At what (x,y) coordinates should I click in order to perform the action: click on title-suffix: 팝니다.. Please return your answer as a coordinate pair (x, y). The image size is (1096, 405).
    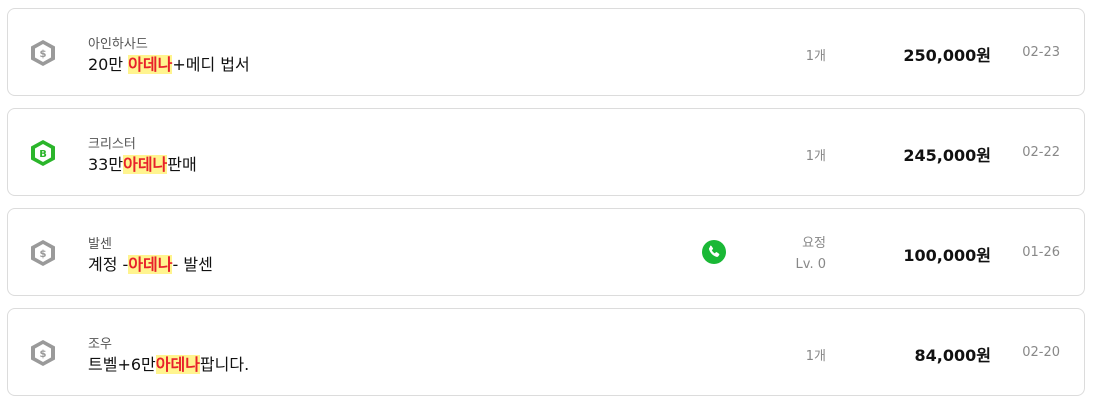
    Looking at the image, I should click on (224, 364).